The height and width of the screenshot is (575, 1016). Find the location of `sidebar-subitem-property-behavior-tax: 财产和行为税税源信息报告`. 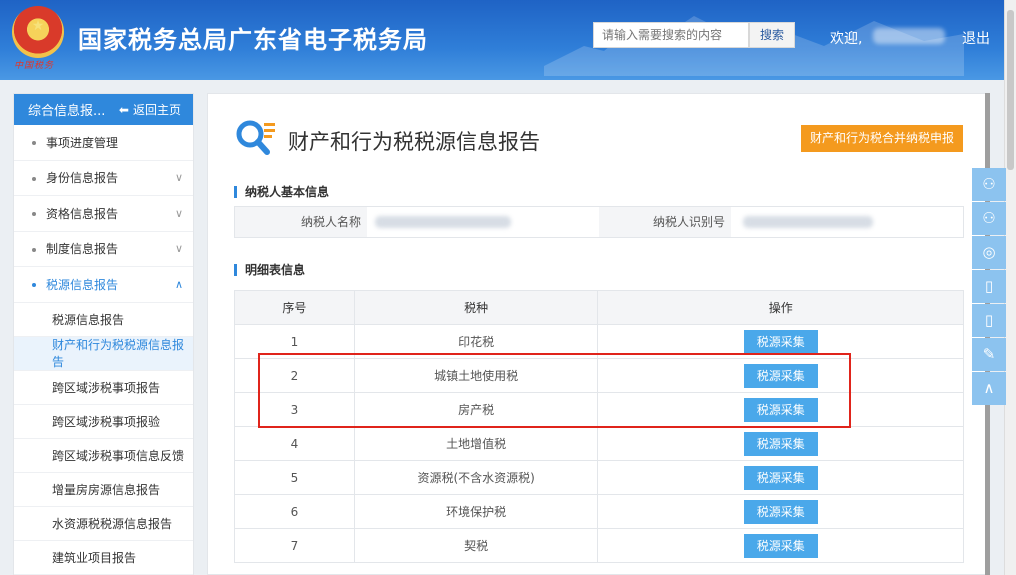

sidebar-subitem-property-behavior-tax: 财产和行为税税源信息报告 is located at coordinates (103, 353).